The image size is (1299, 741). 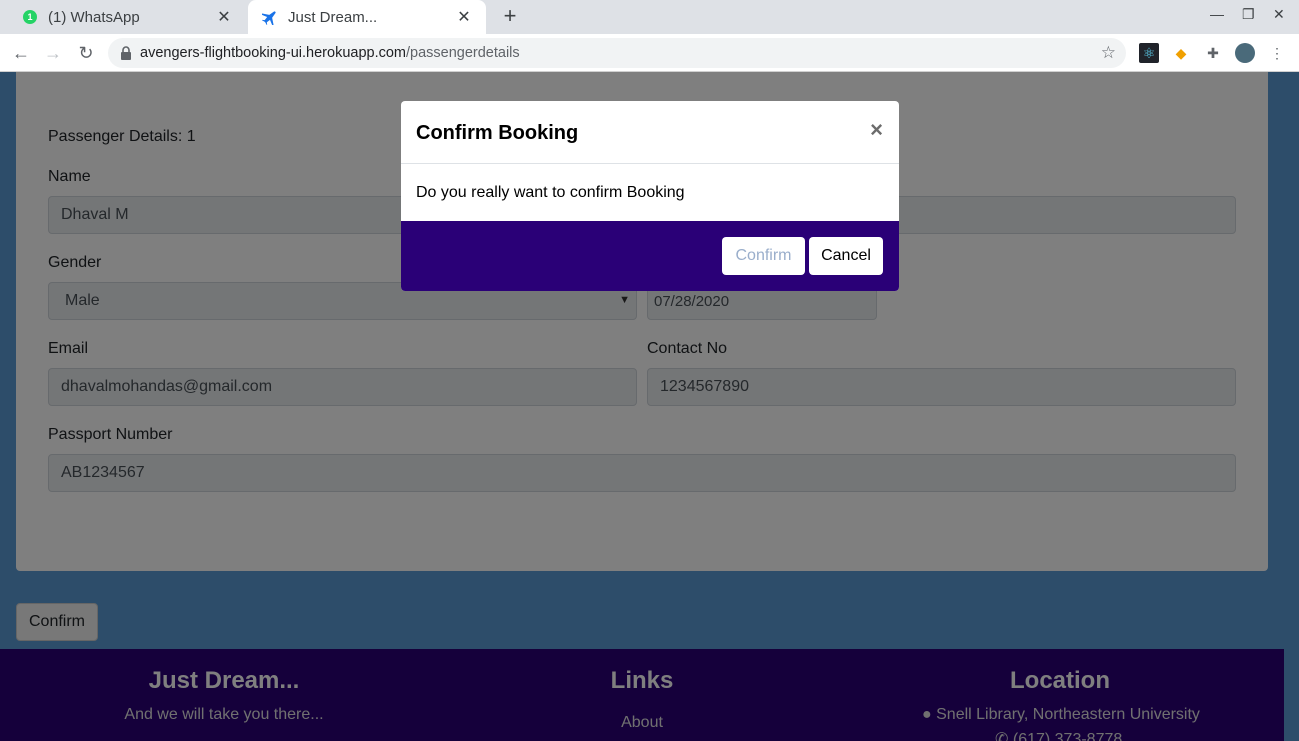 I want to click on react-devtools-icon: ⚛, so click(x=1149, y=53).